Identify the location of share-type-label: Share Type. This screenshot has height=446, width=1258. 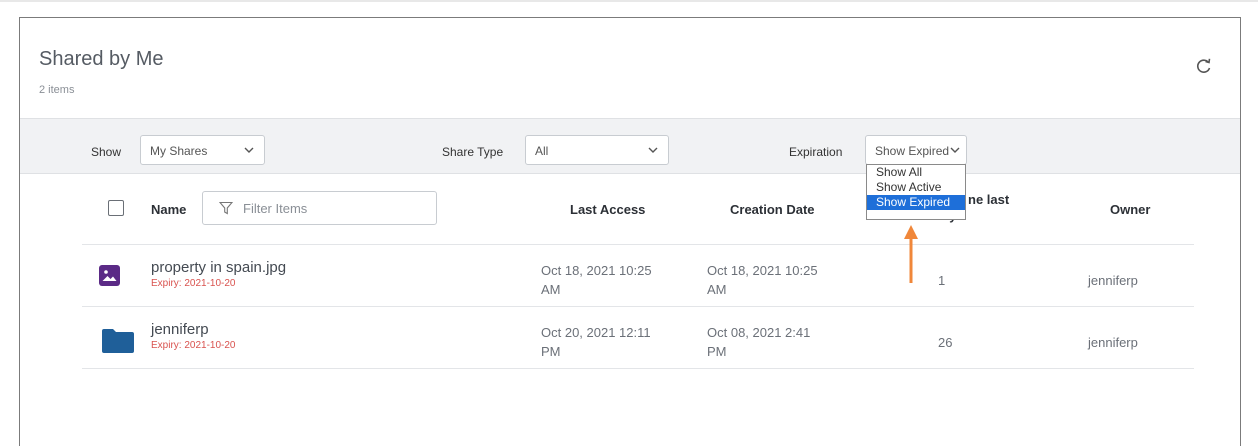
(473, 152).